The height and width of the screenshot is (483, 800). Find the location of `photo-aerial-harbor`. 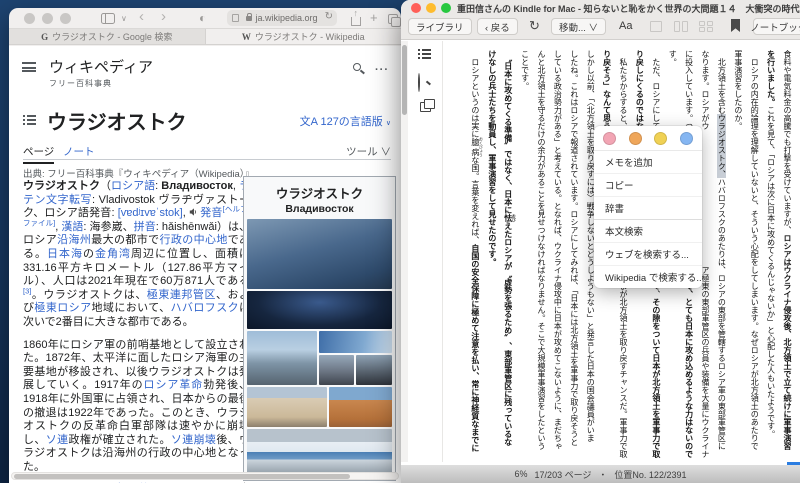

photo-aerial-harbor is located at coordinates (319, 254).